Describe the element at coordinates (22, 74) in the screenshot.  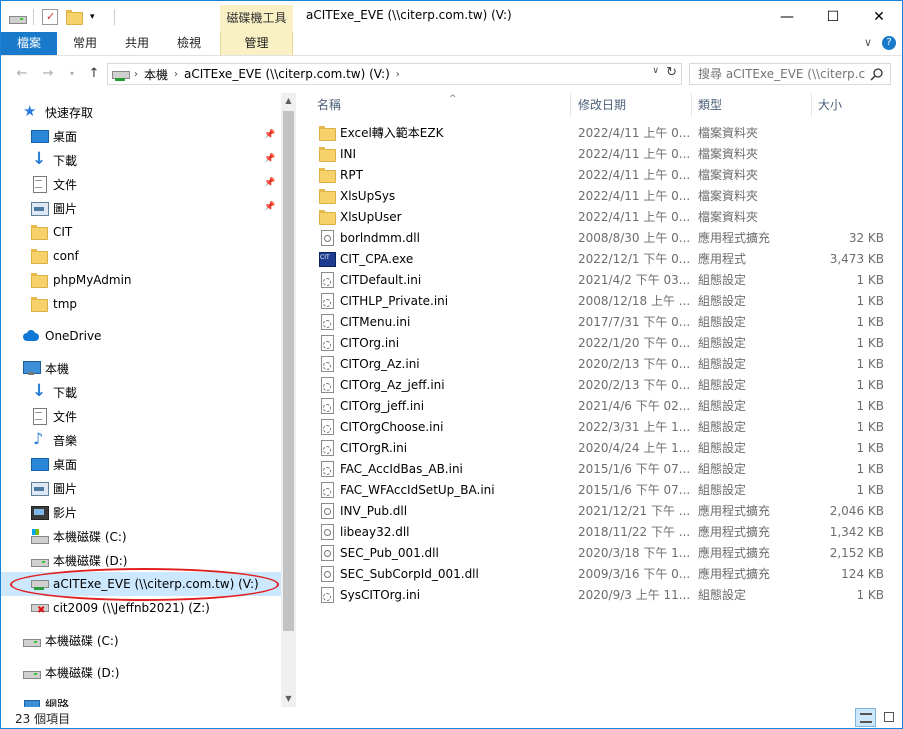
I see `back-arrow-icon: ←` at that location.